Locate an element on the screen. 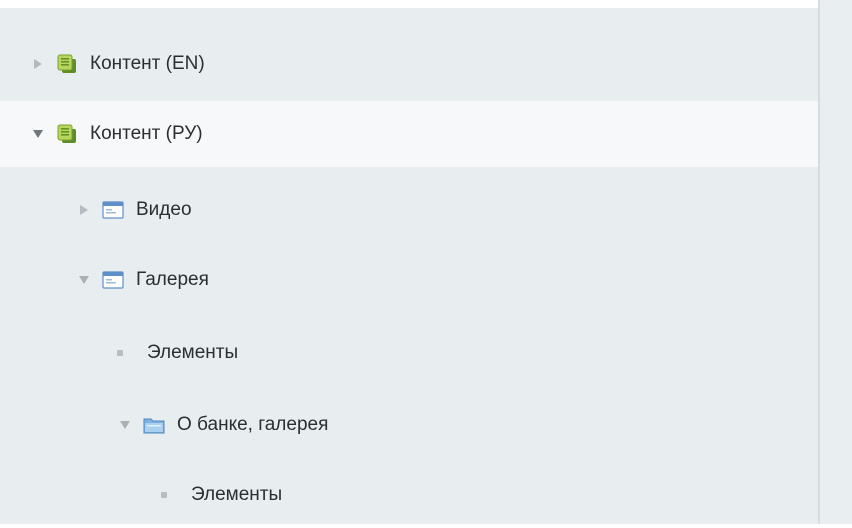 Image resolution: width=852 pixels, height=528 pixels. folder-icon is located at coordinates (154, 425).